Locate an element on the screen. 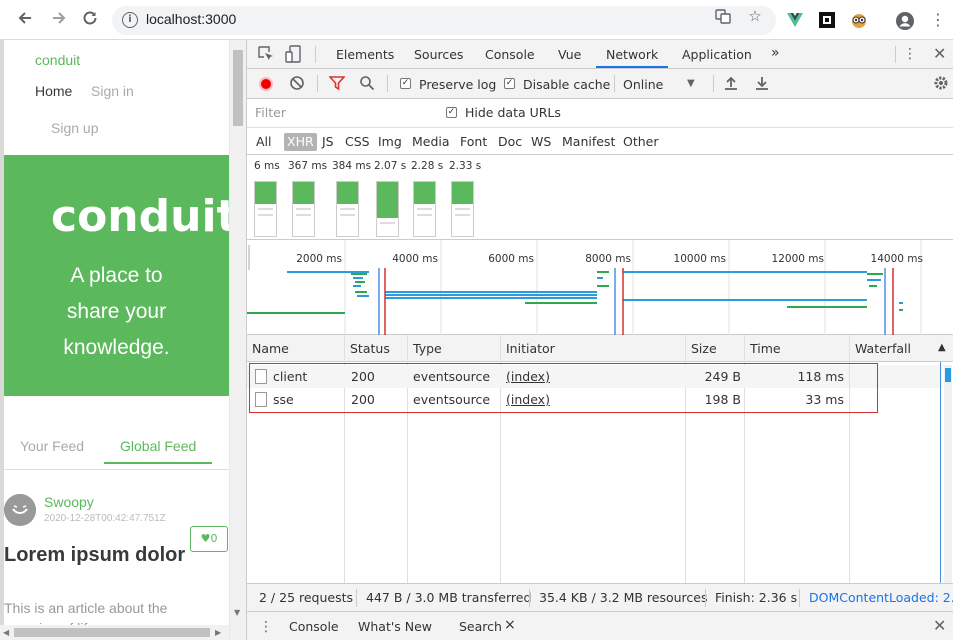 The width and height of the screenshot is (953, 640). column-header-type: Type is located at coordinates (454, 348).